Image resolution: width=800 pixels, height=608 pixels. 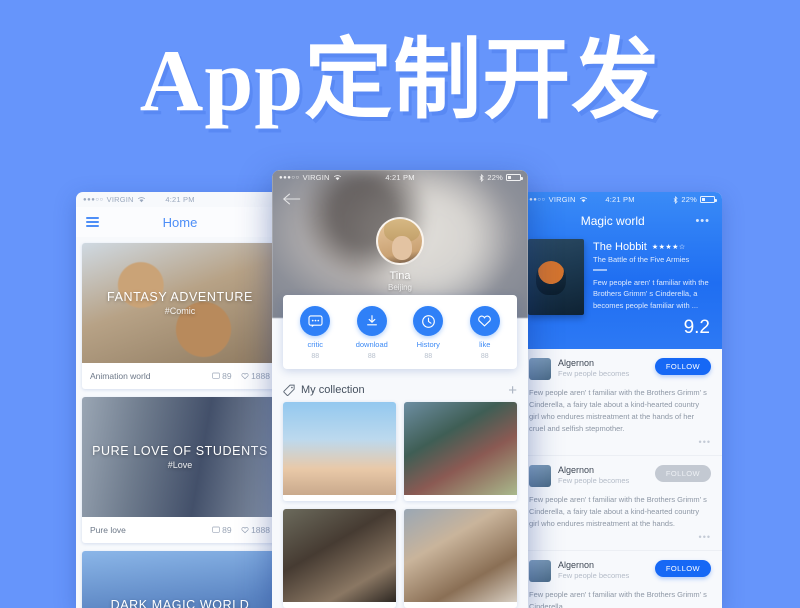 What do you see at coordinates (227, 530) in the screenshot?
I see `comment-count: 89` at bounding box center [227, 530].